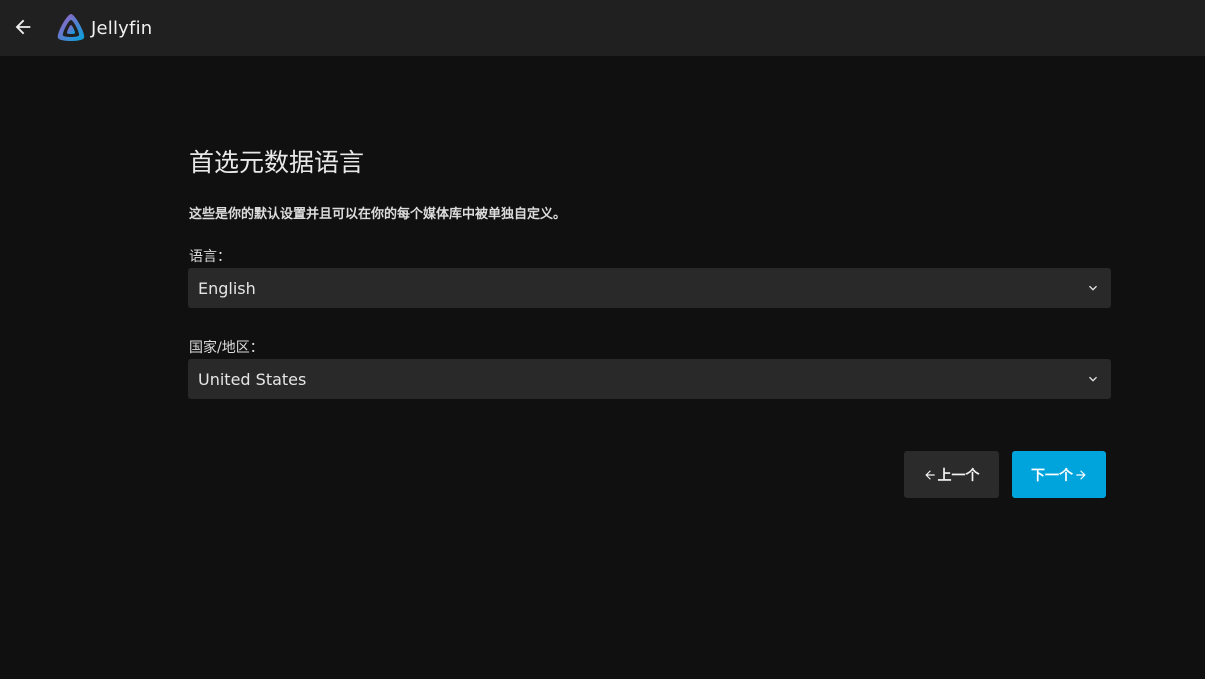 Image resolution: width=1205 pixels, height=679 pixels. Describe the element at coordinates (277, 162) in the screenshot. I see `page-title: 首选元数据语言` at that location.